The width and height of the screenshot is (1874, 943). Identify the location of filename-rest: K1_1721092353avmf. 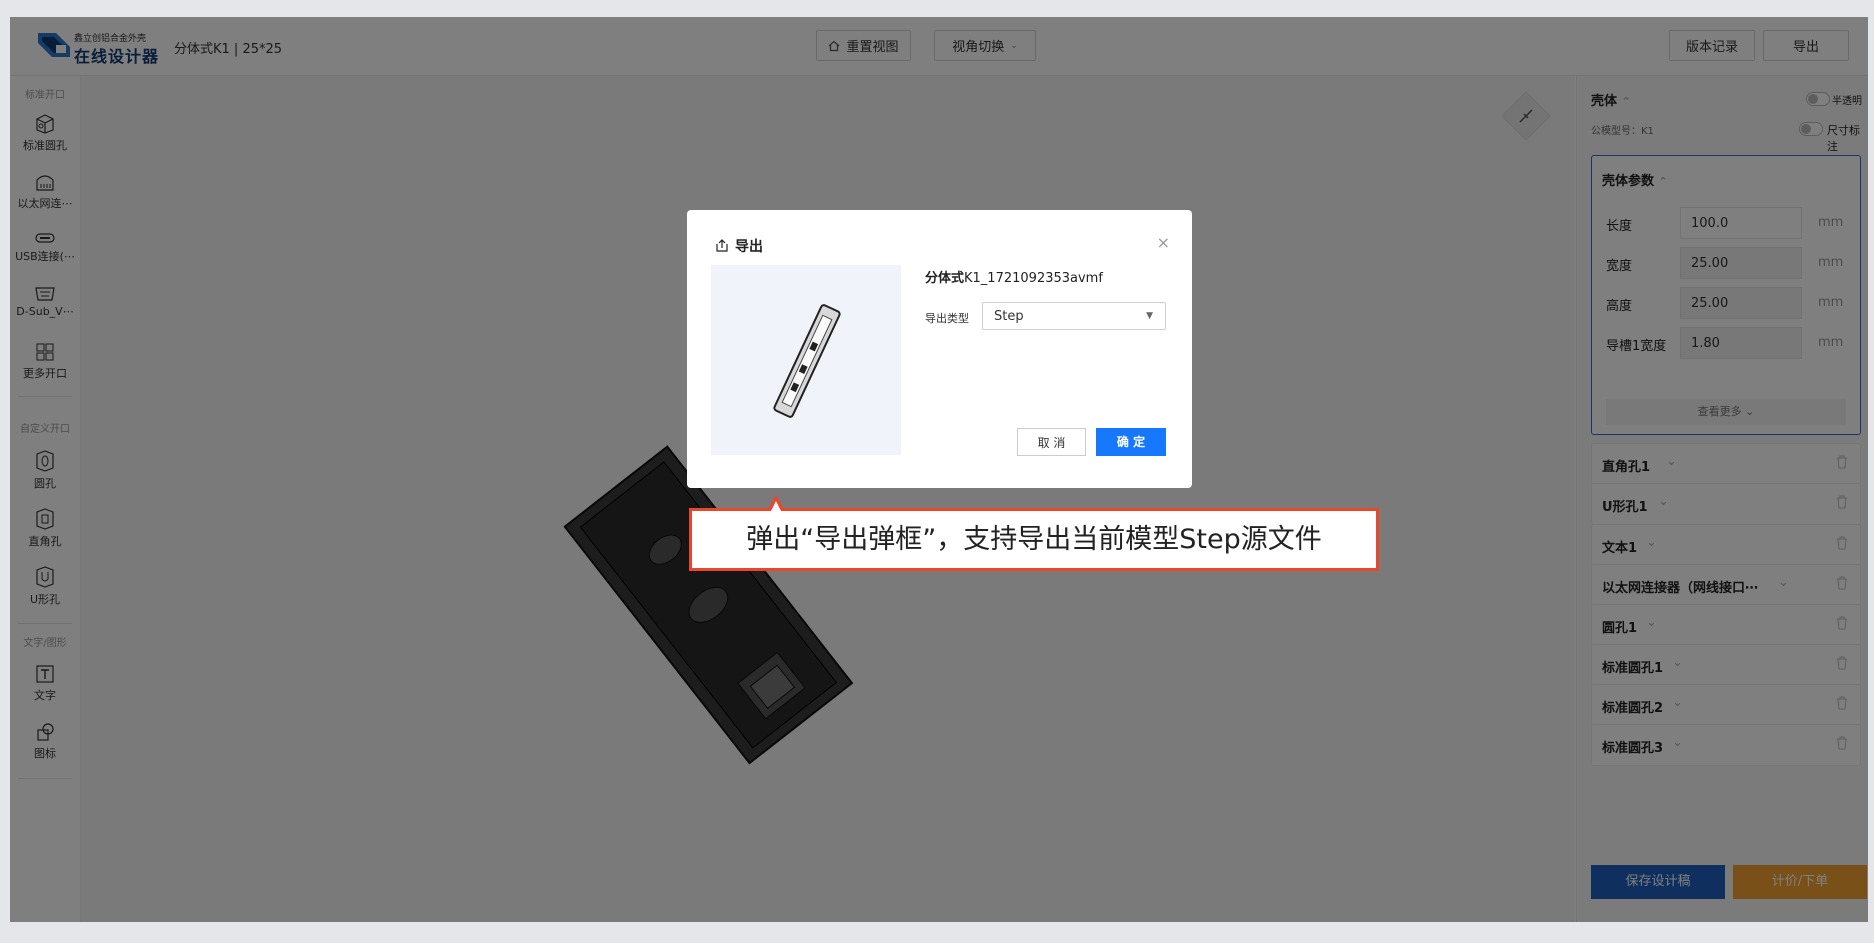
(1033, 278).